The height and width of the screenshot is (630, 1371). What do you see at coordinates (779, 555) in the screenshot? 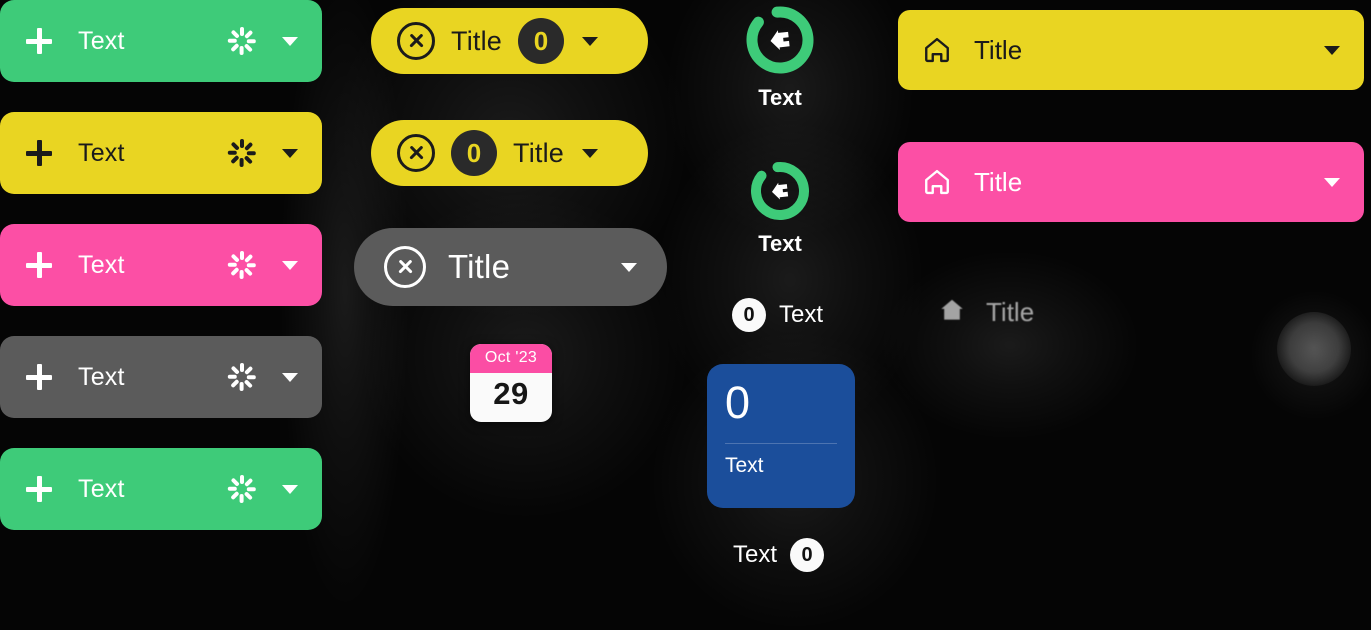
I see `text-count-row: Text 0` at bounding box center [779, 555].